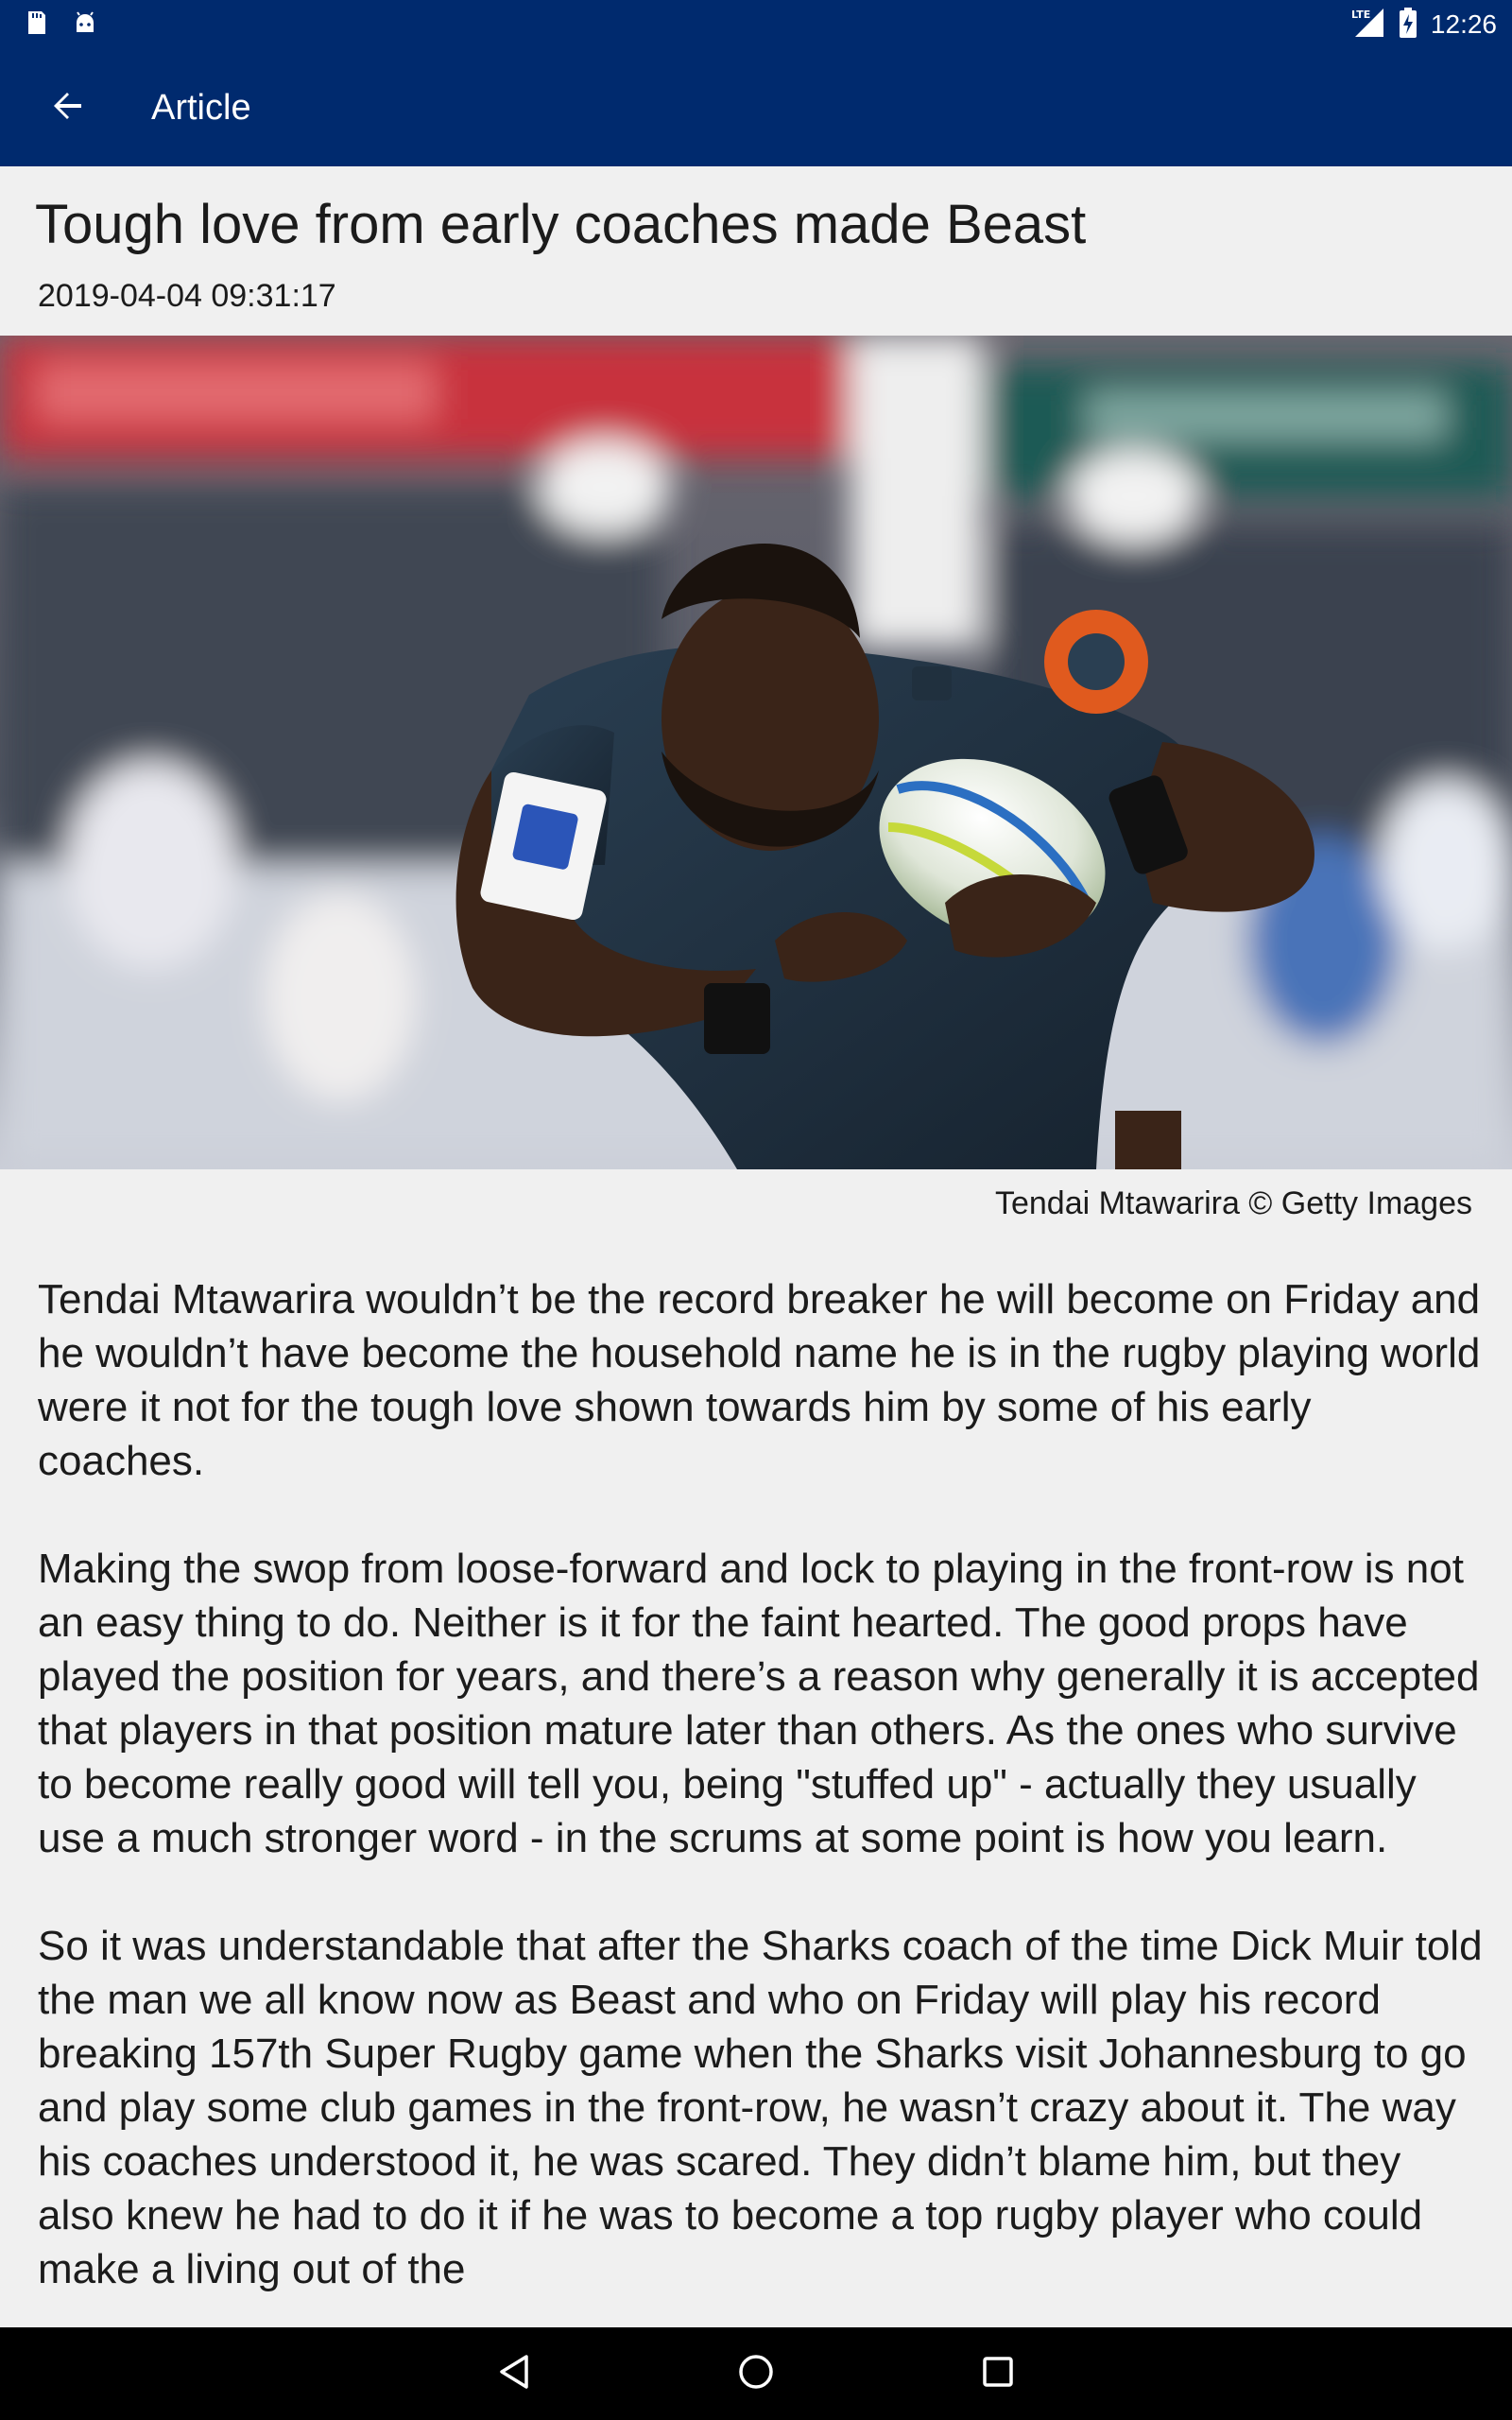  Describe the element at coordinates (1233, 1203) in the screenshot. I see `image-caption: Tendai Mtawarira © Getty Images` at that location.